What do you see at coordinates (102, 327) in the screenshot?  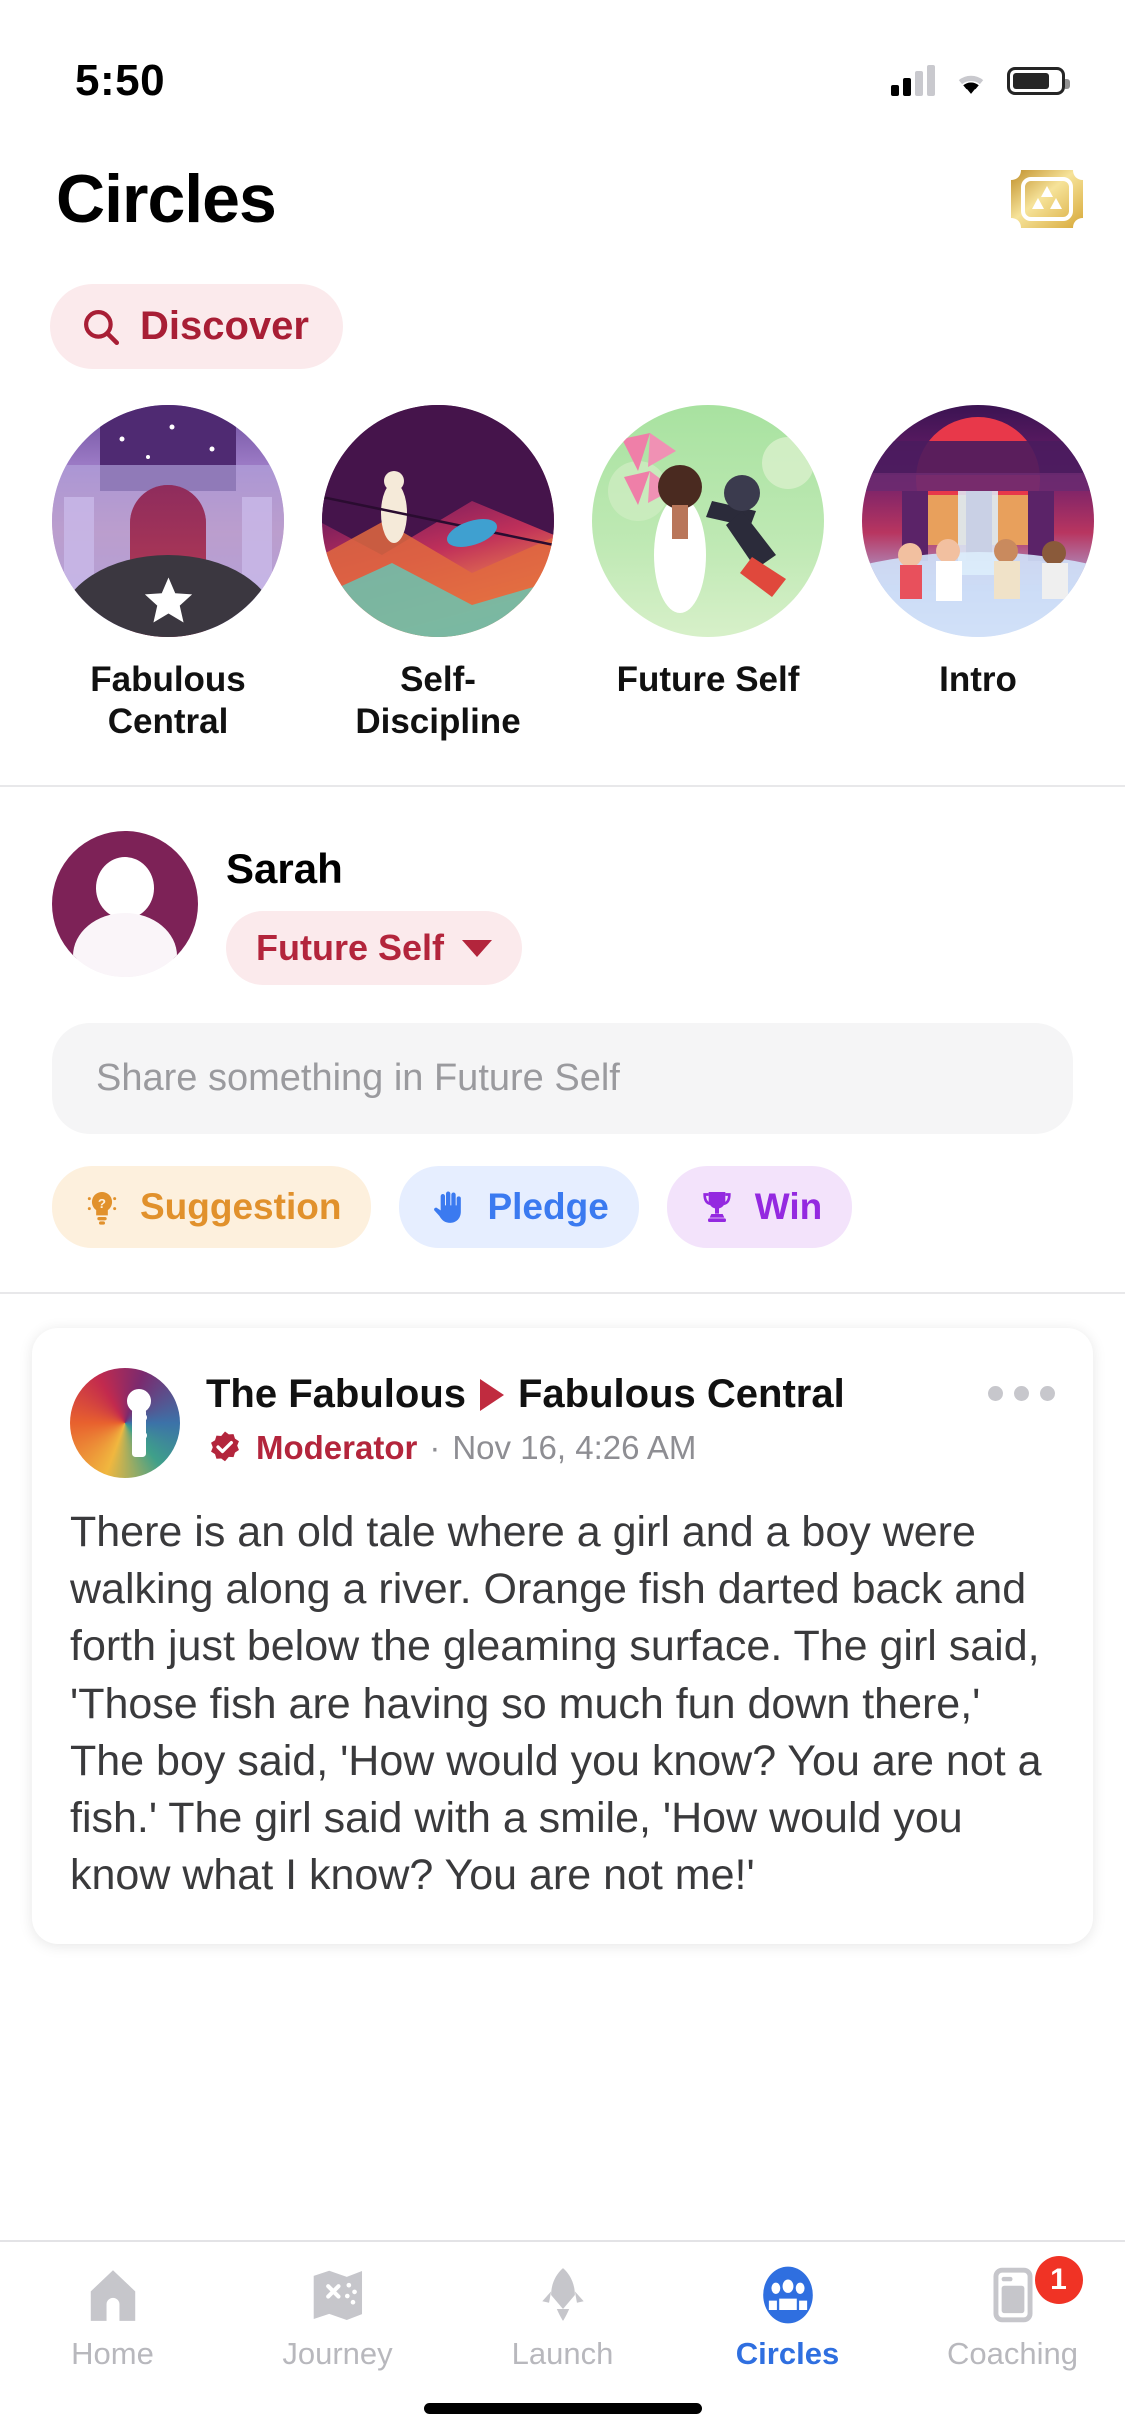 I see `search-icon` at bounding box center [102, 327].